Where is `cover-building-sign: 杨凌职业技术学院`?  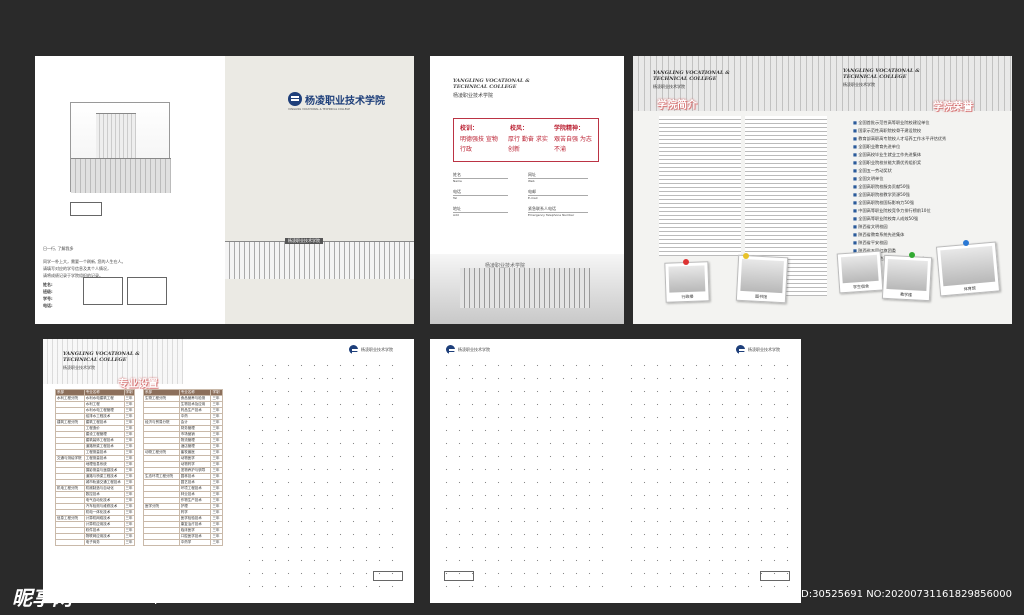
cover-building-sign: 杨凌职业技术学院 is located at coordinates (304, 241).